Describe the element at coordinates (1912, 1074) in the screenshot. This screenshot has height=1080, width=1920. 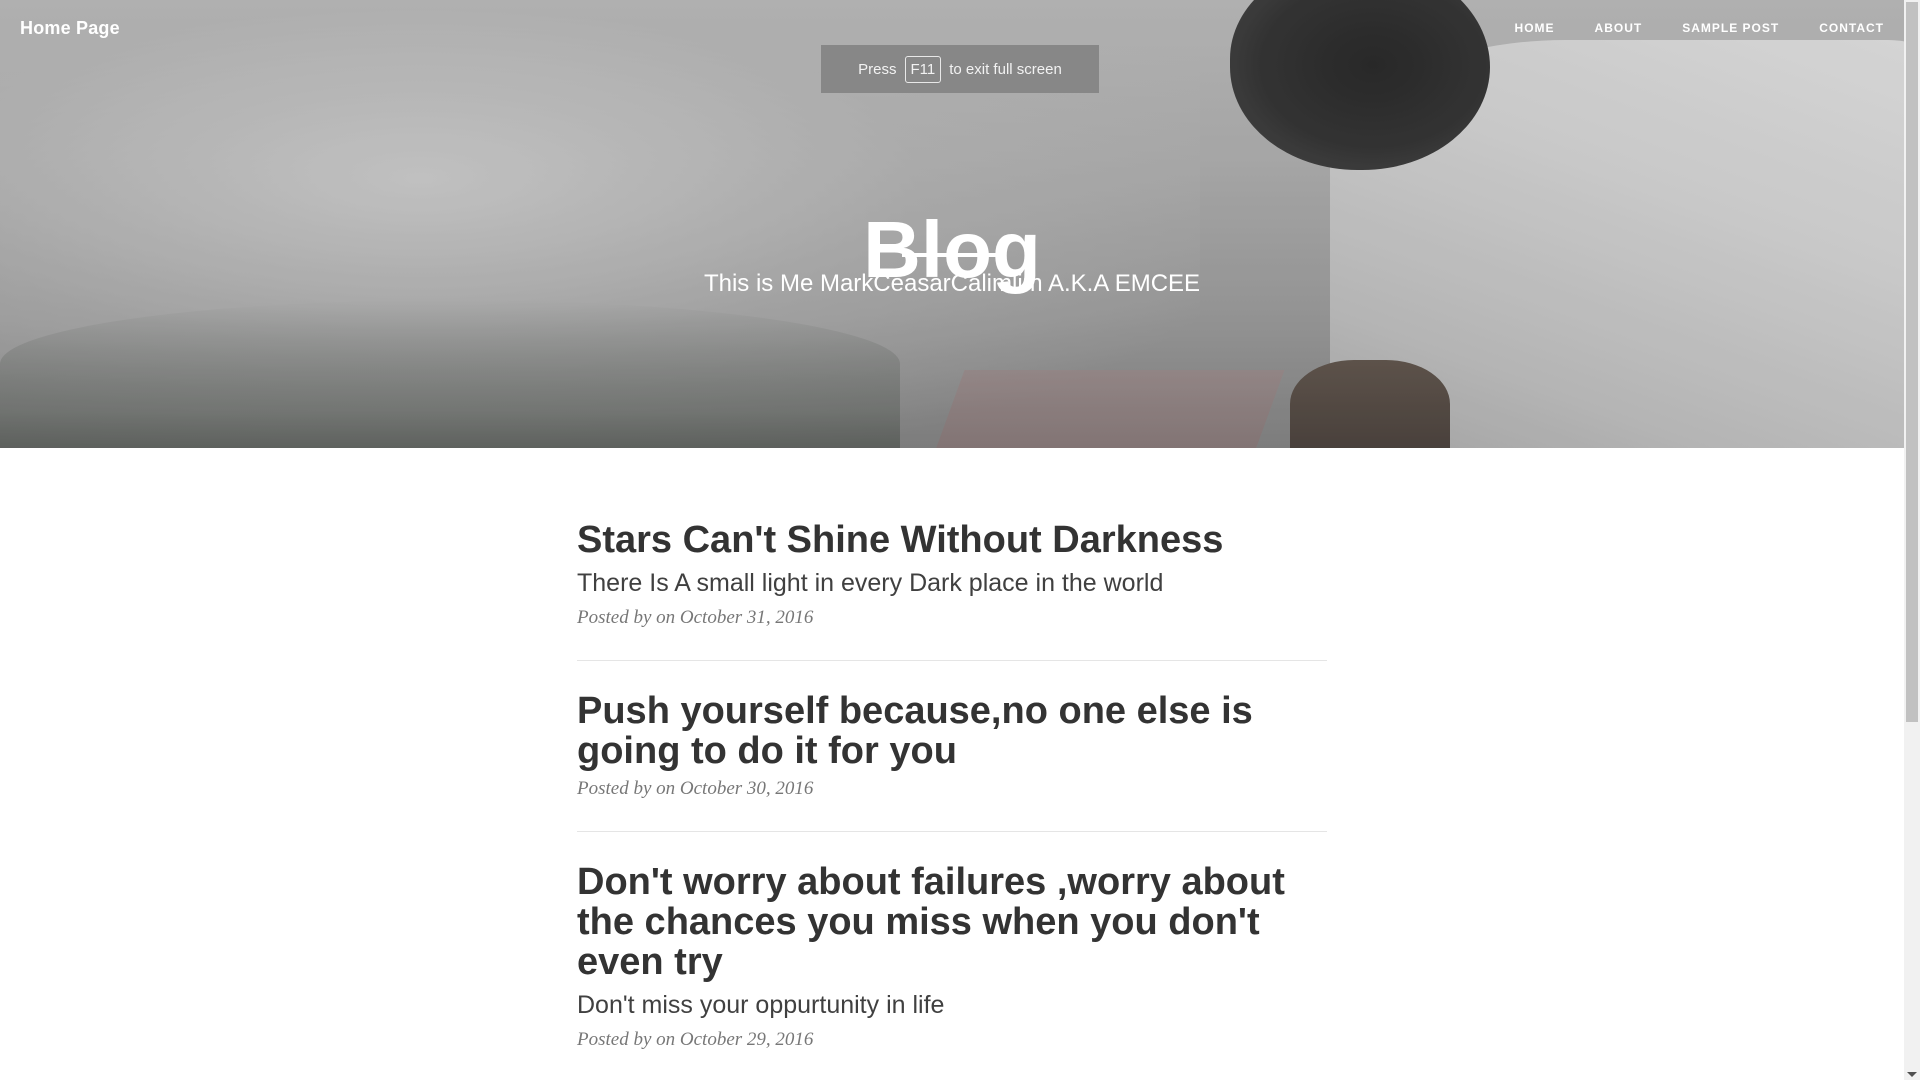
I see `scroll-down-arrow-icon` at that location.